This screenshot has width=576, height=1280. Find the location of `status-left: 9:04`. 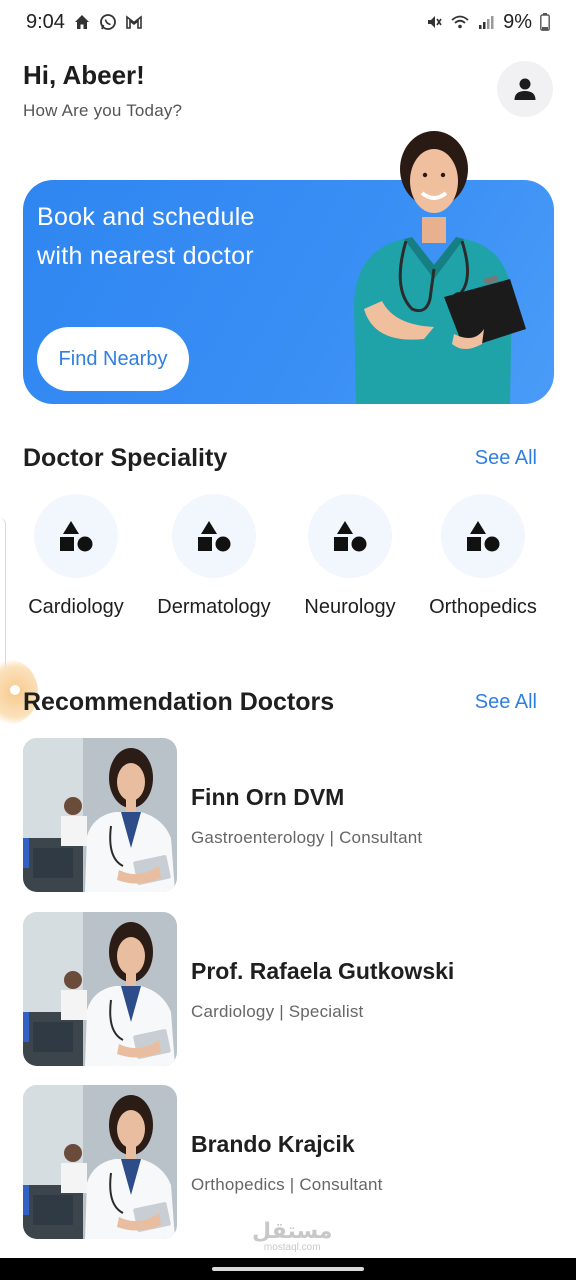

status-left: 9:04 is located at coordinates (84, 22).